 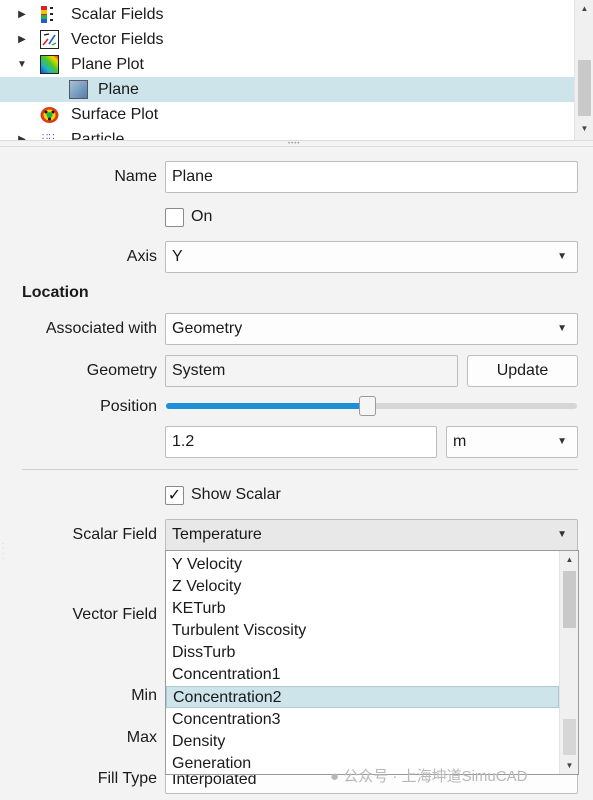 What do you see at coordinates (135, 176) in the screenshot?
I see `name-label: Name` at bounding box center [135, 176].